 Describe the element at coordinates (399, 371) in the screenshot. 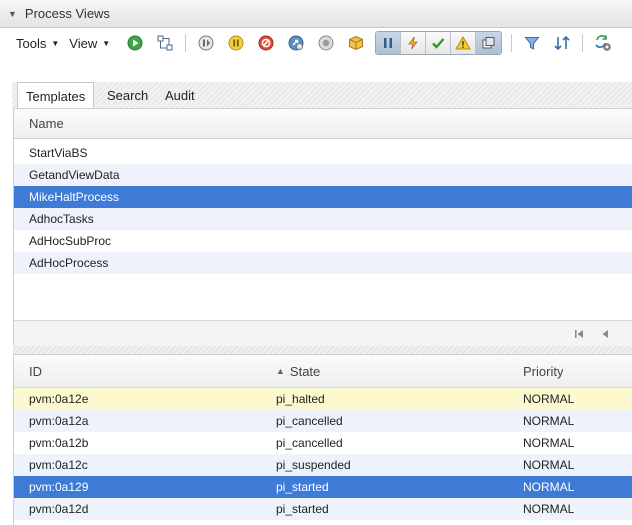

I see `column-header-state: ▲ State` at that location.